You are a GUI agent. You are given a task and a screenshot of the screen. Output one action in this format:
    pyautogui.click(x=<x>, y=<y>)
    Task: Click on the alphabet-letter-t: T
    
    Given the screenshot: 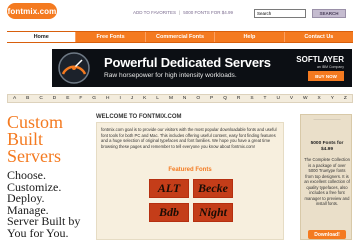 What is the action you would take?
    pyautogui.click(x=265, y=98)
    